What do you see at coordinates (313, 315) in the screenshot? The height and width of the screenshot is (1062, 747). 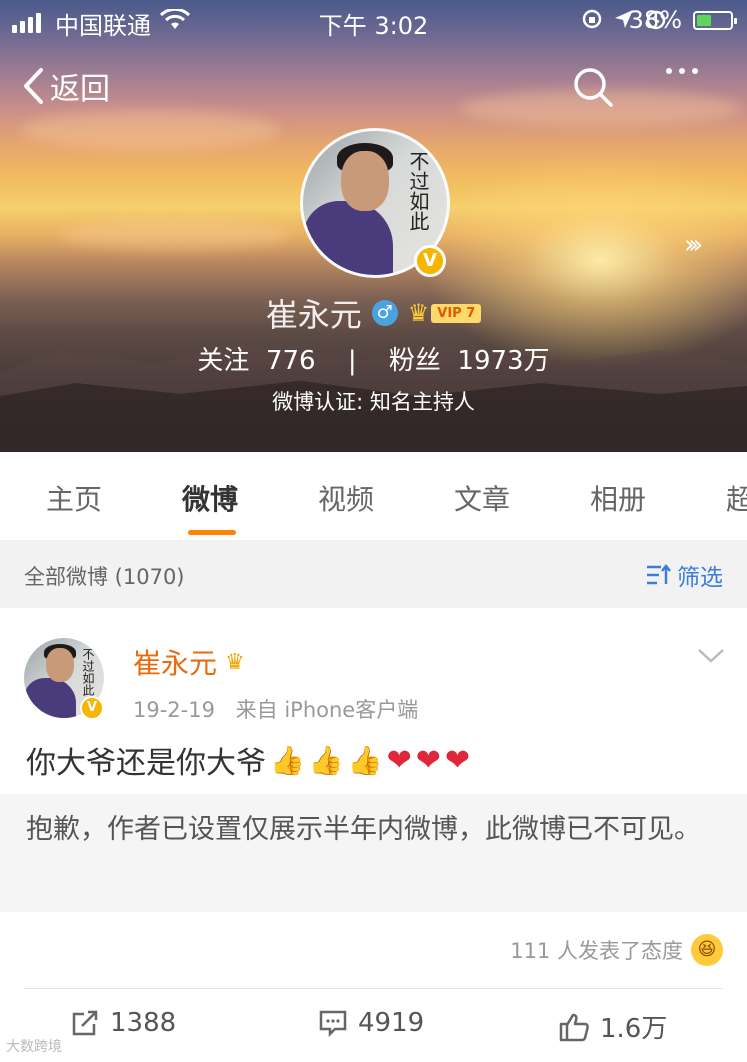 I see `profile-name: 崔永元` at bounding box center [313, 315].